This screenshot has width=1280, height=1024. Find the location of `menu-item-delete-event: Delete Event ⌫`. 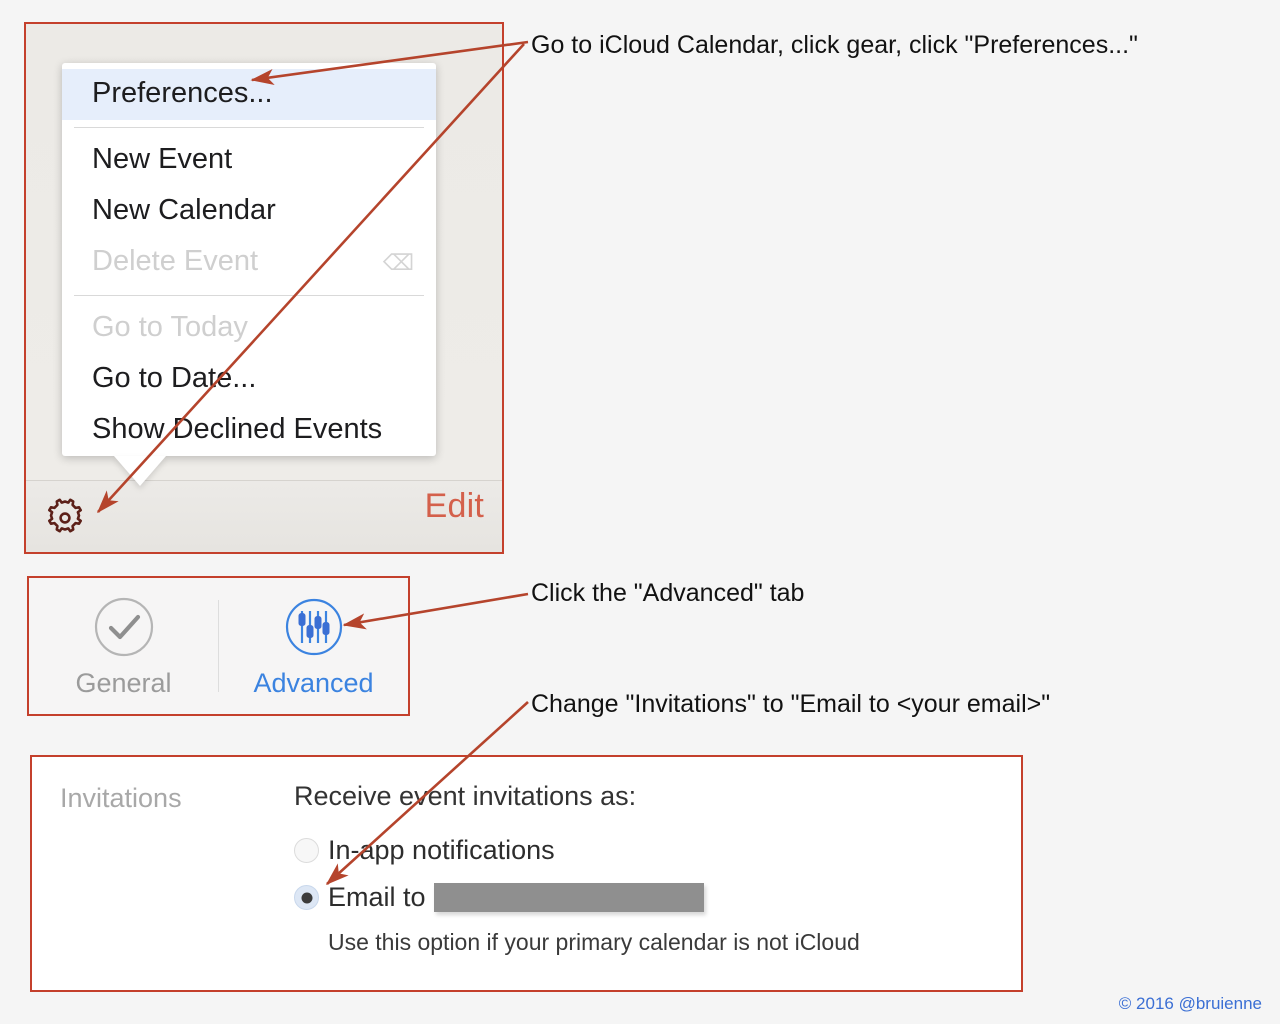

menu-item-delete-event: Delete Event ⌫ is located at coordinates (249, 262).